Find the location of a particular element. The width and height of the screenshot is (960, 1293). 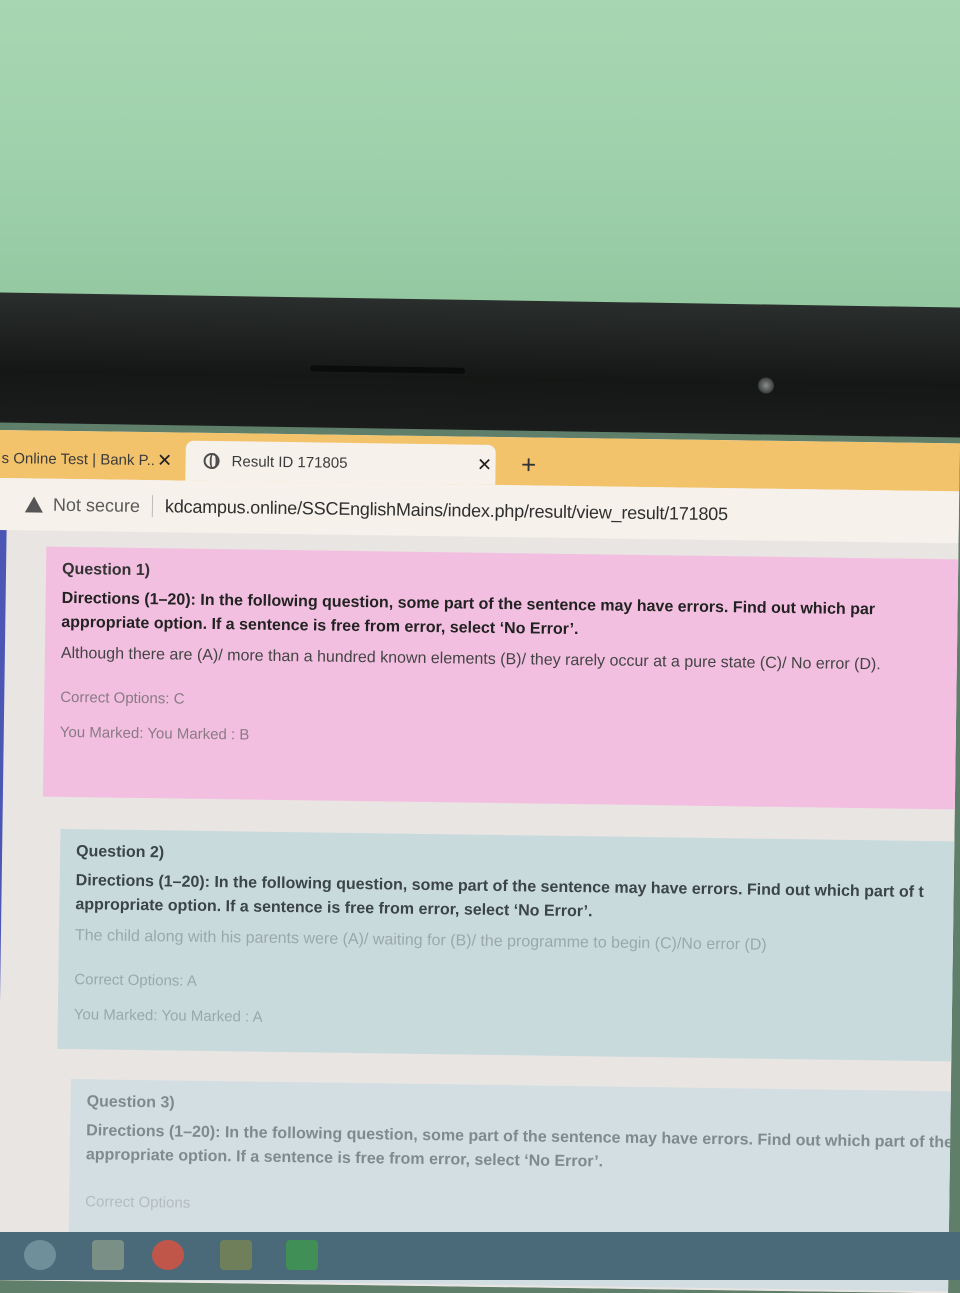

globe-icon is located at coordinates (211, 461).